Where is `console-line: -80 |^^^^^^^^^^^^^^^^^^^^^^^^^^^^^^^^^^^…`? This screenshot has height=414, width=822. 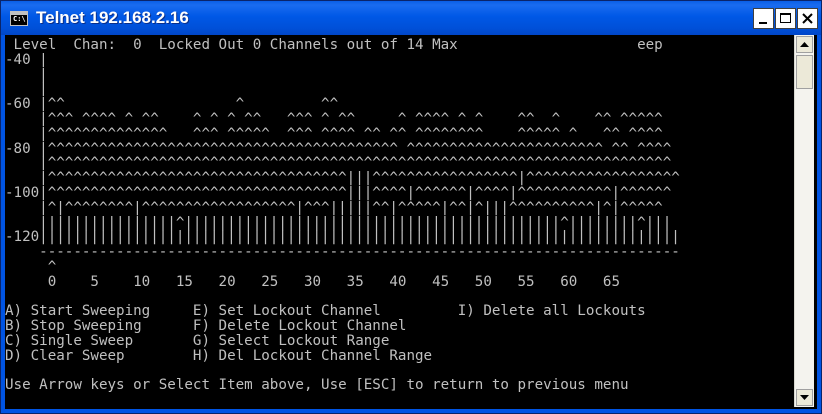
console-line: -80 |^^^^^^^^^^^^^^^^^^^^^^^^^^^^^^^^^^^… is located at coordinates (338, 148).